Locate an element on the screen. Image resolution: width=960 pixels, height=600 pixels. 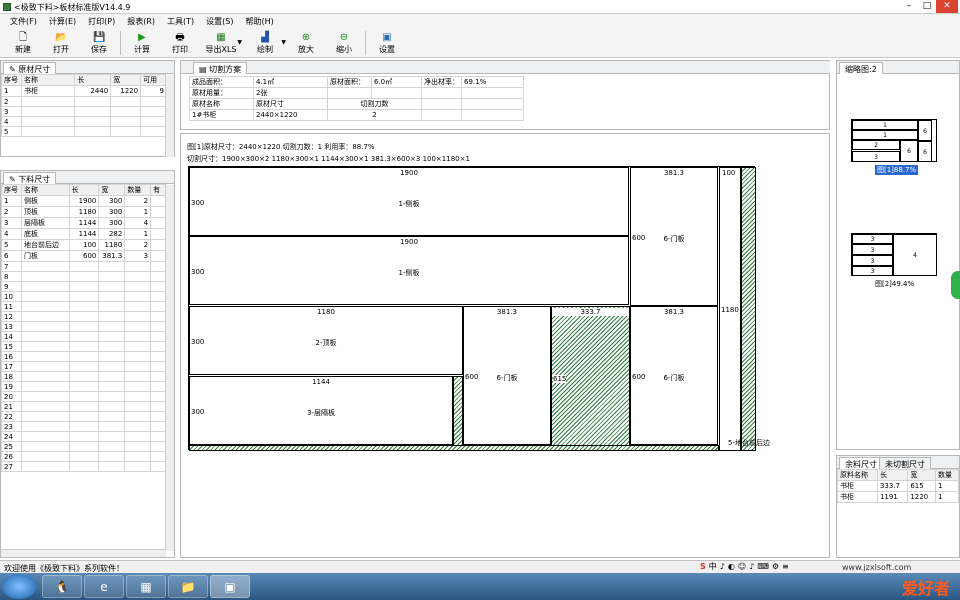
table-row: 23 is located at coordinates (84, 426).